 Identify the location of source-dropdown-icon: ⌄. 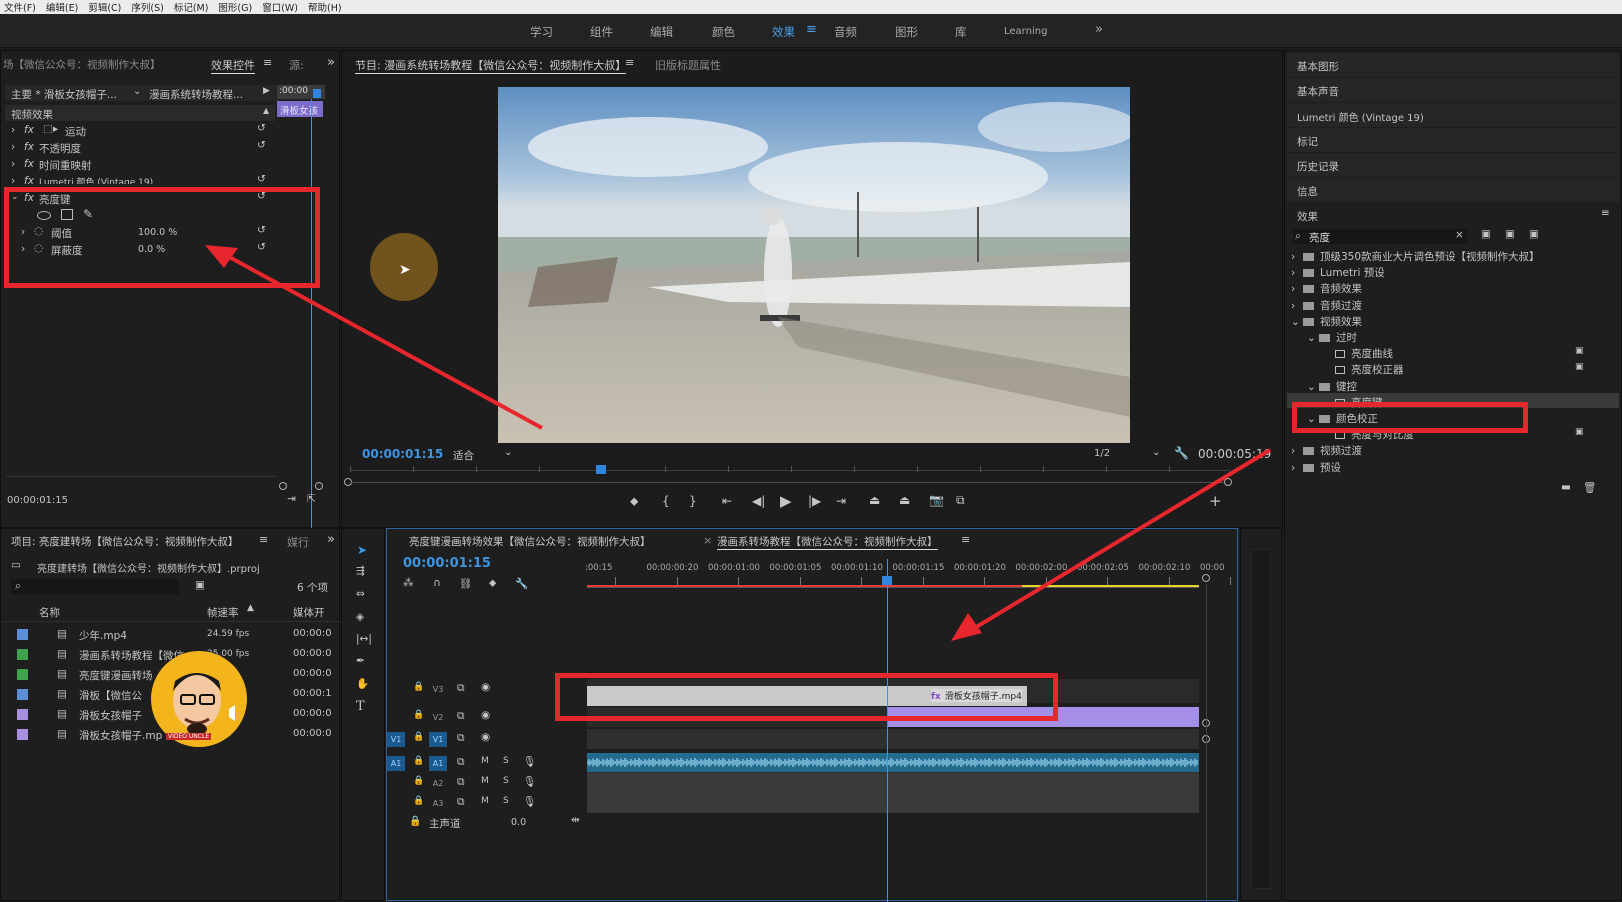
(137, 91).